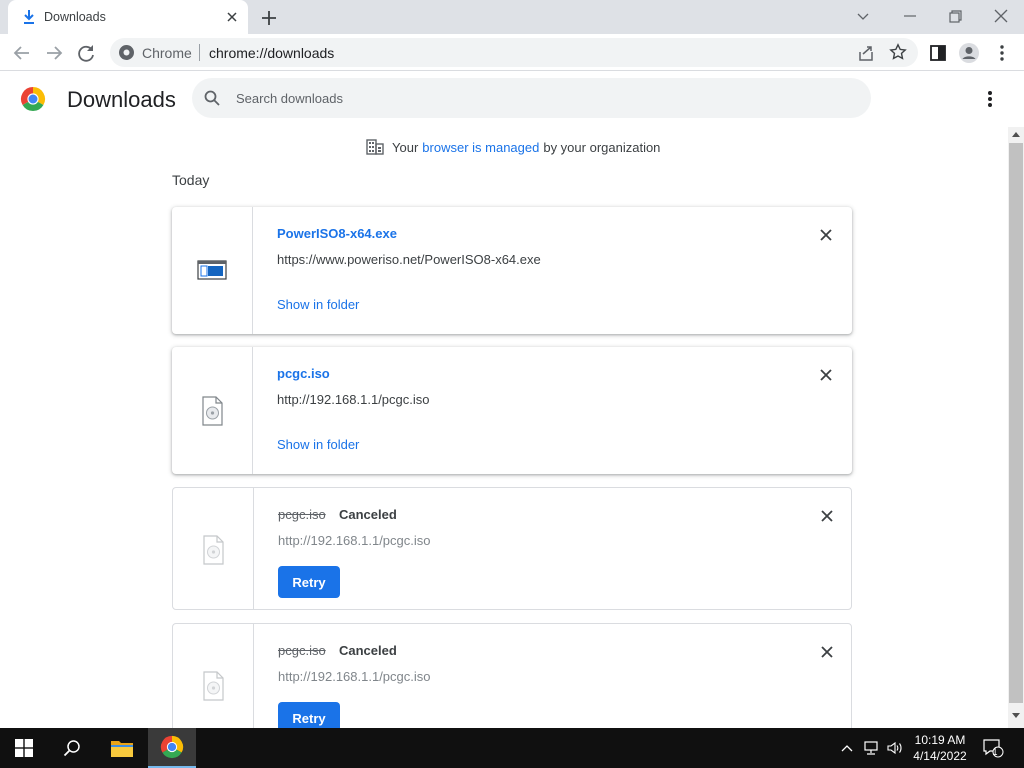 This screenshot has height=768, width=1024. I want to click on omnibox-url: chrome://downloads, so click(271, 53).